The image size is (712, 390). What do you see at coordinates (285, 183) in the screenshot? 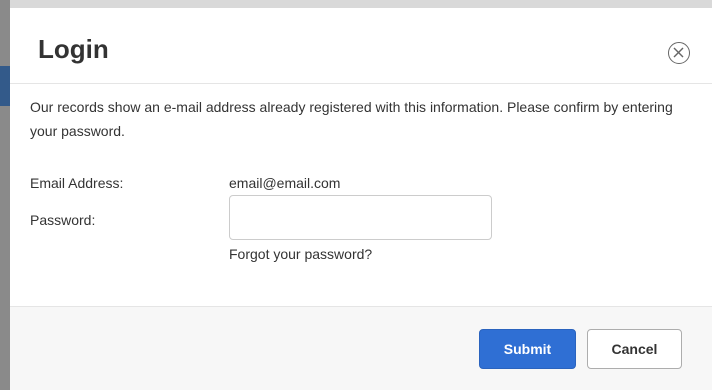
I see `email-value: email@email.com` at bounding box center [285, 183].